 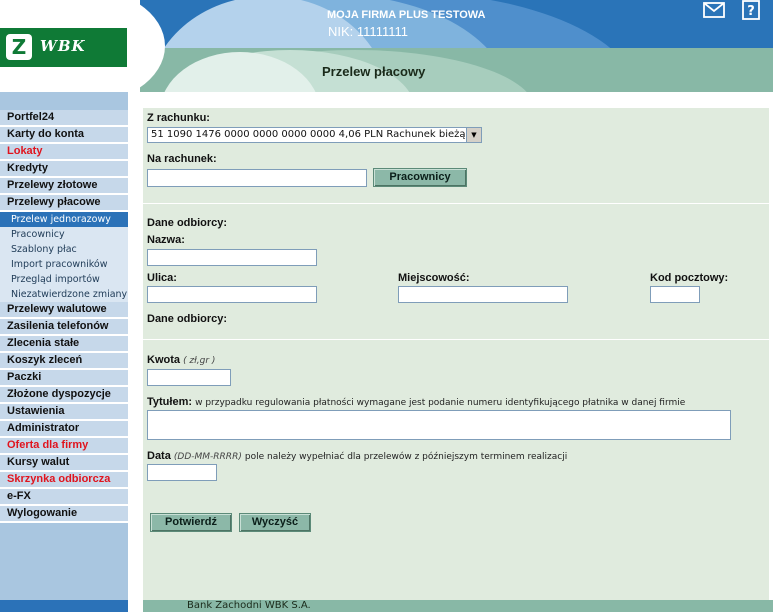 I want to click on amount-hint: ( zł,gr ), so click(x=199, y=361).